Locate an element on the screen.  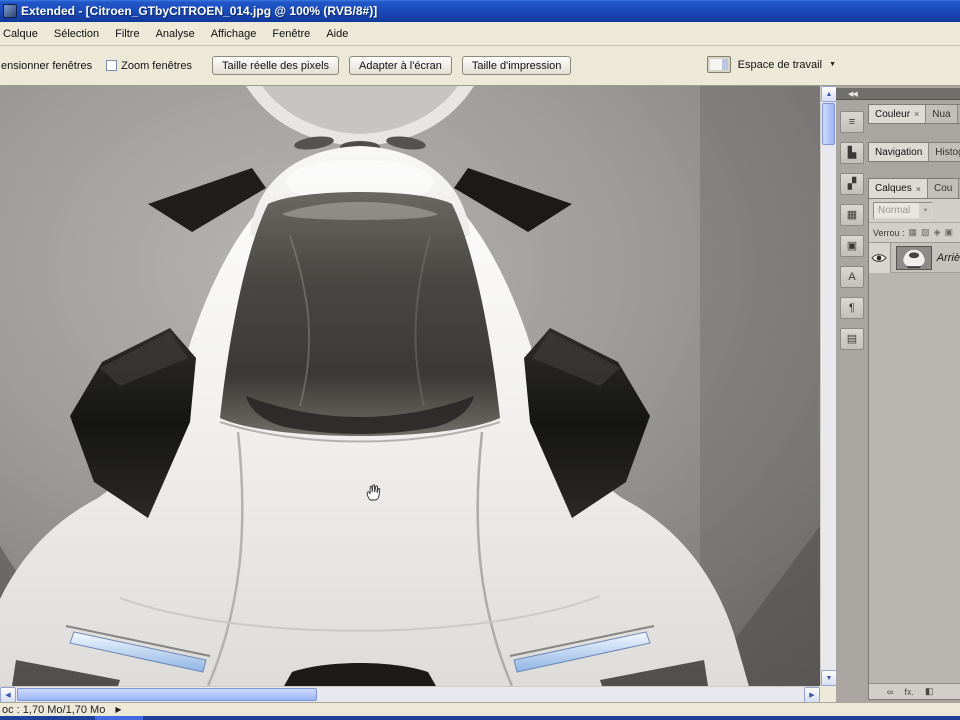
info-panel-icon: ▤ is located at coordinates (852, 339).